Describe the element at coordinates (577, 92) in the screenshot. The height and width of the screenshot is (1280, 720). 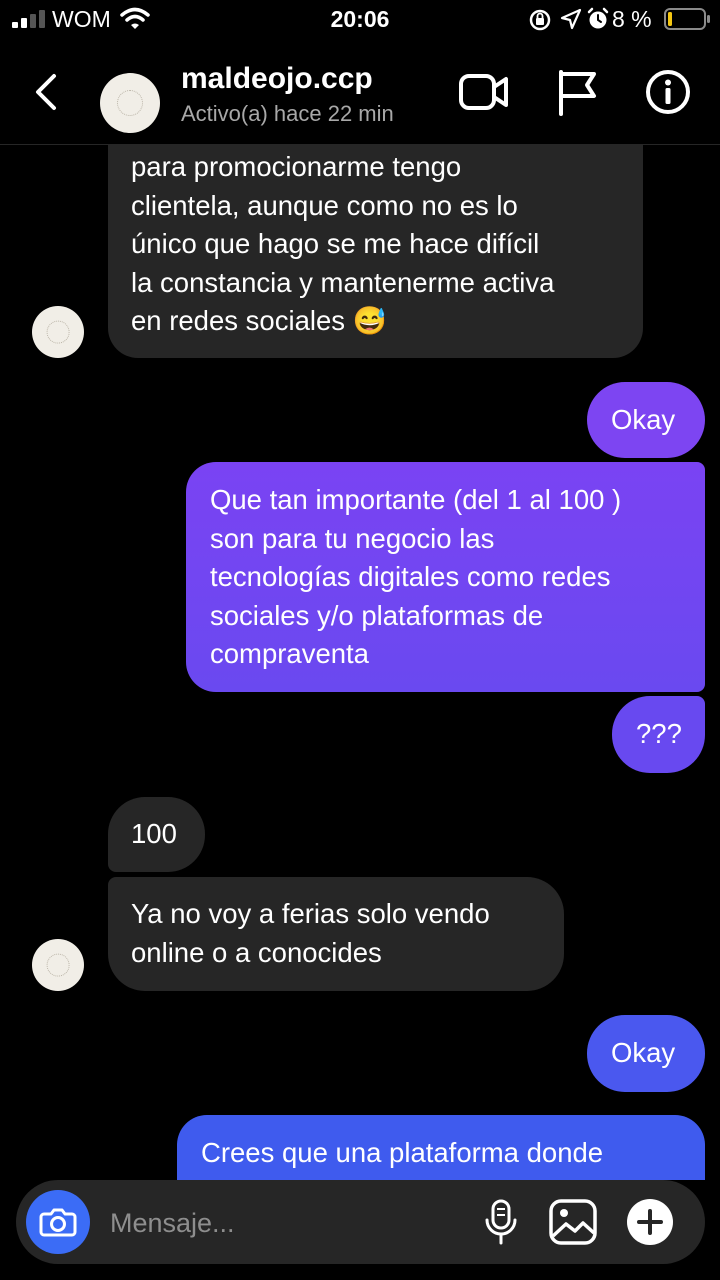
I see `report-flag-icon` at that location.